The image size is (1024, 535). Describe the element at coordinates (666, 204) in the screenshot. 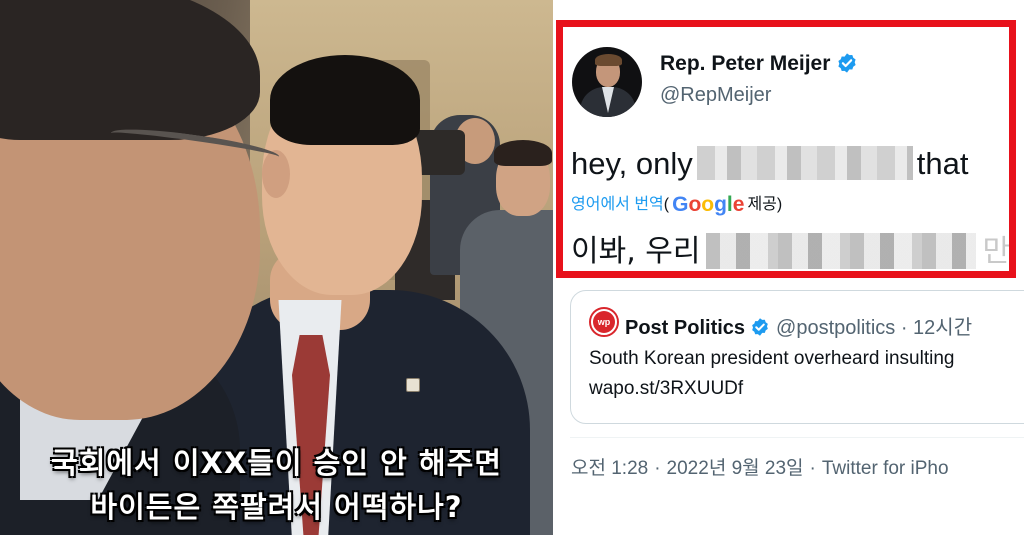

I see `translate-open-paren: (` at that location.